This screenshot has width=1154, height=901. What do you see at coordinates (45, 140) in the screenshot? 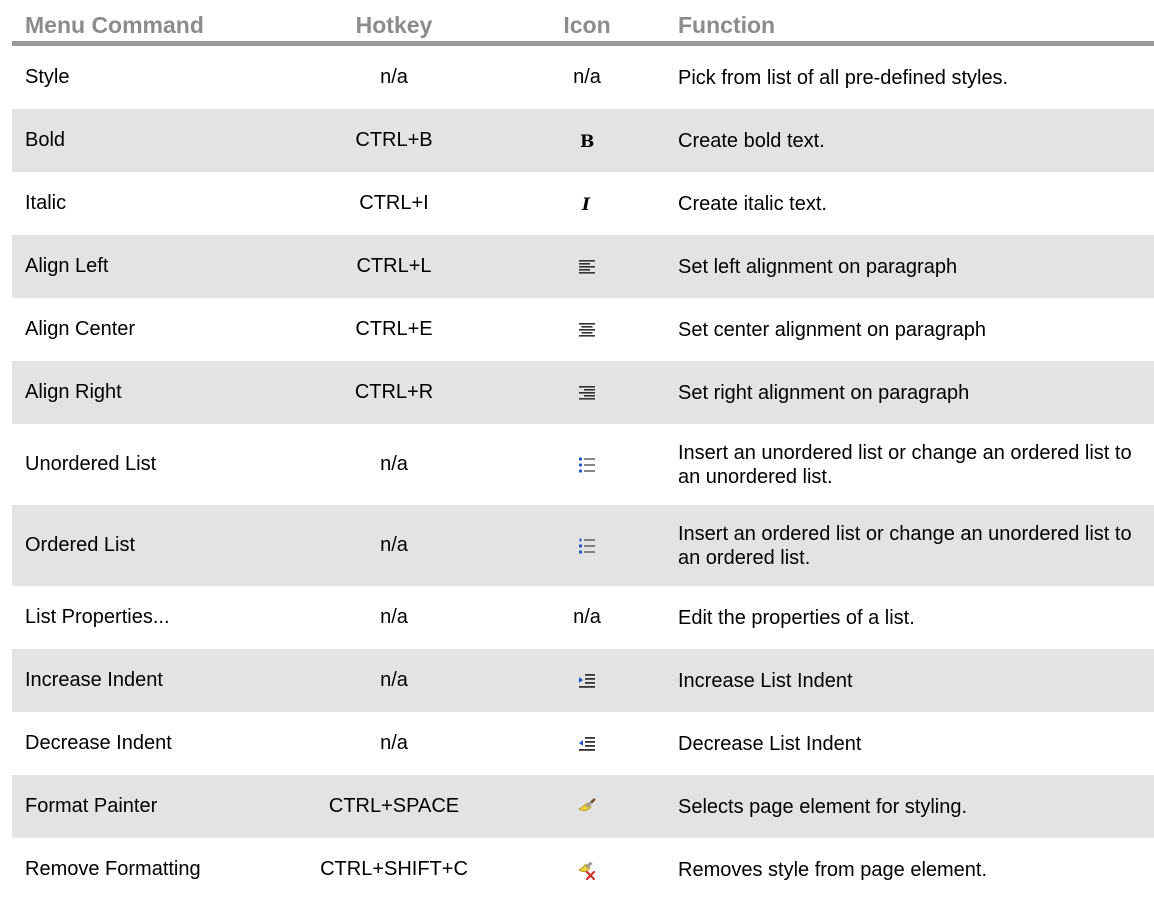
I see `command-cell: Bold` at bounding box center [45, 140].